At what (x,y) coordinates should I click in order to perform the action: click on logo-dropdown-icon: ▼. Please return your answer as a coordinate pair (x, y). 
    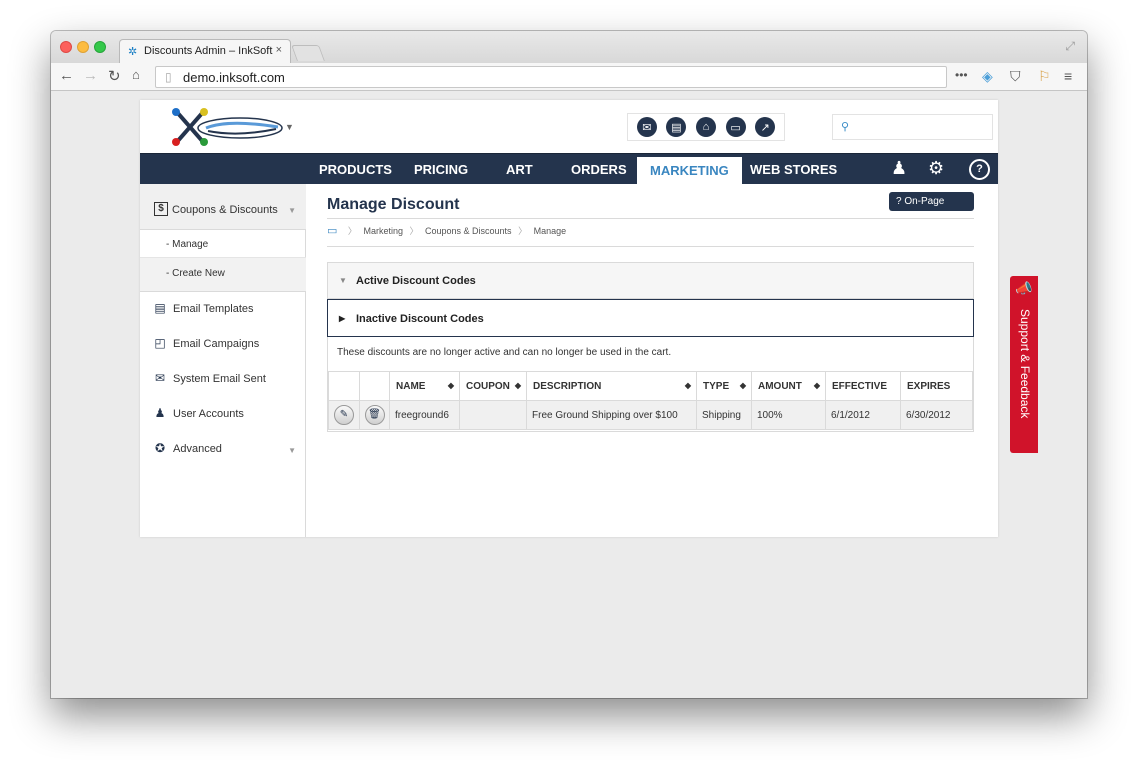
    Looking at the image, I should click on (289, 127).